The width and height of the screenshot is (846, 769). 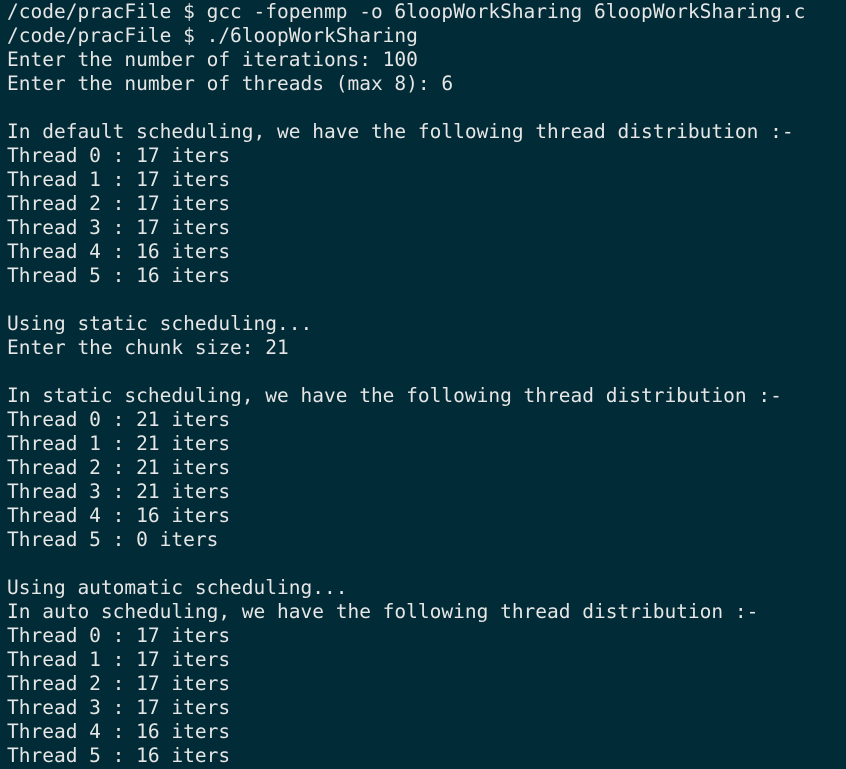 I want to click on terminal-line-default-thread-3: Thread 3 : 17 iters, so click(x=119, y=227).